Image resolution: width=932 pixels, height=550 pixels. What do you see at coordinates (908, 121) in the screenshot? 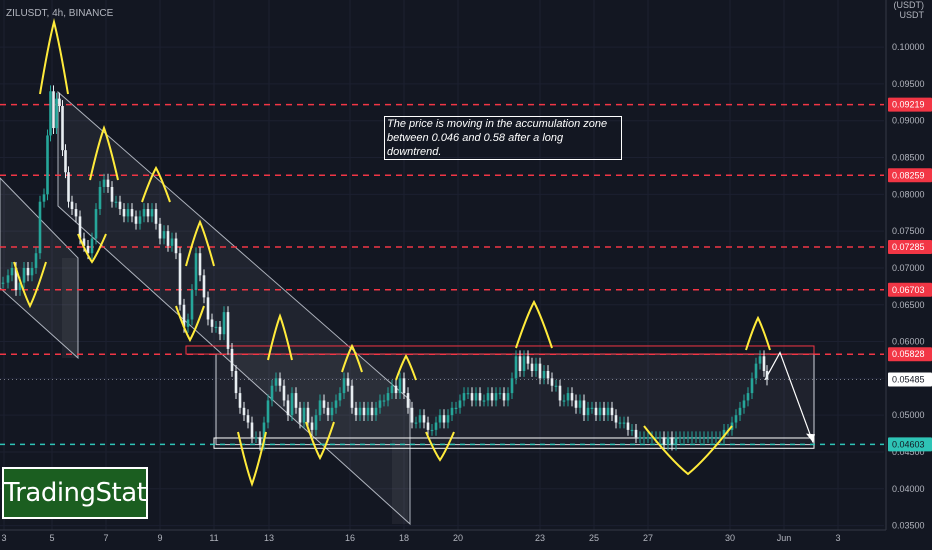
I see `price-tick-label: 0.09000` at bounding box center [908, 121].